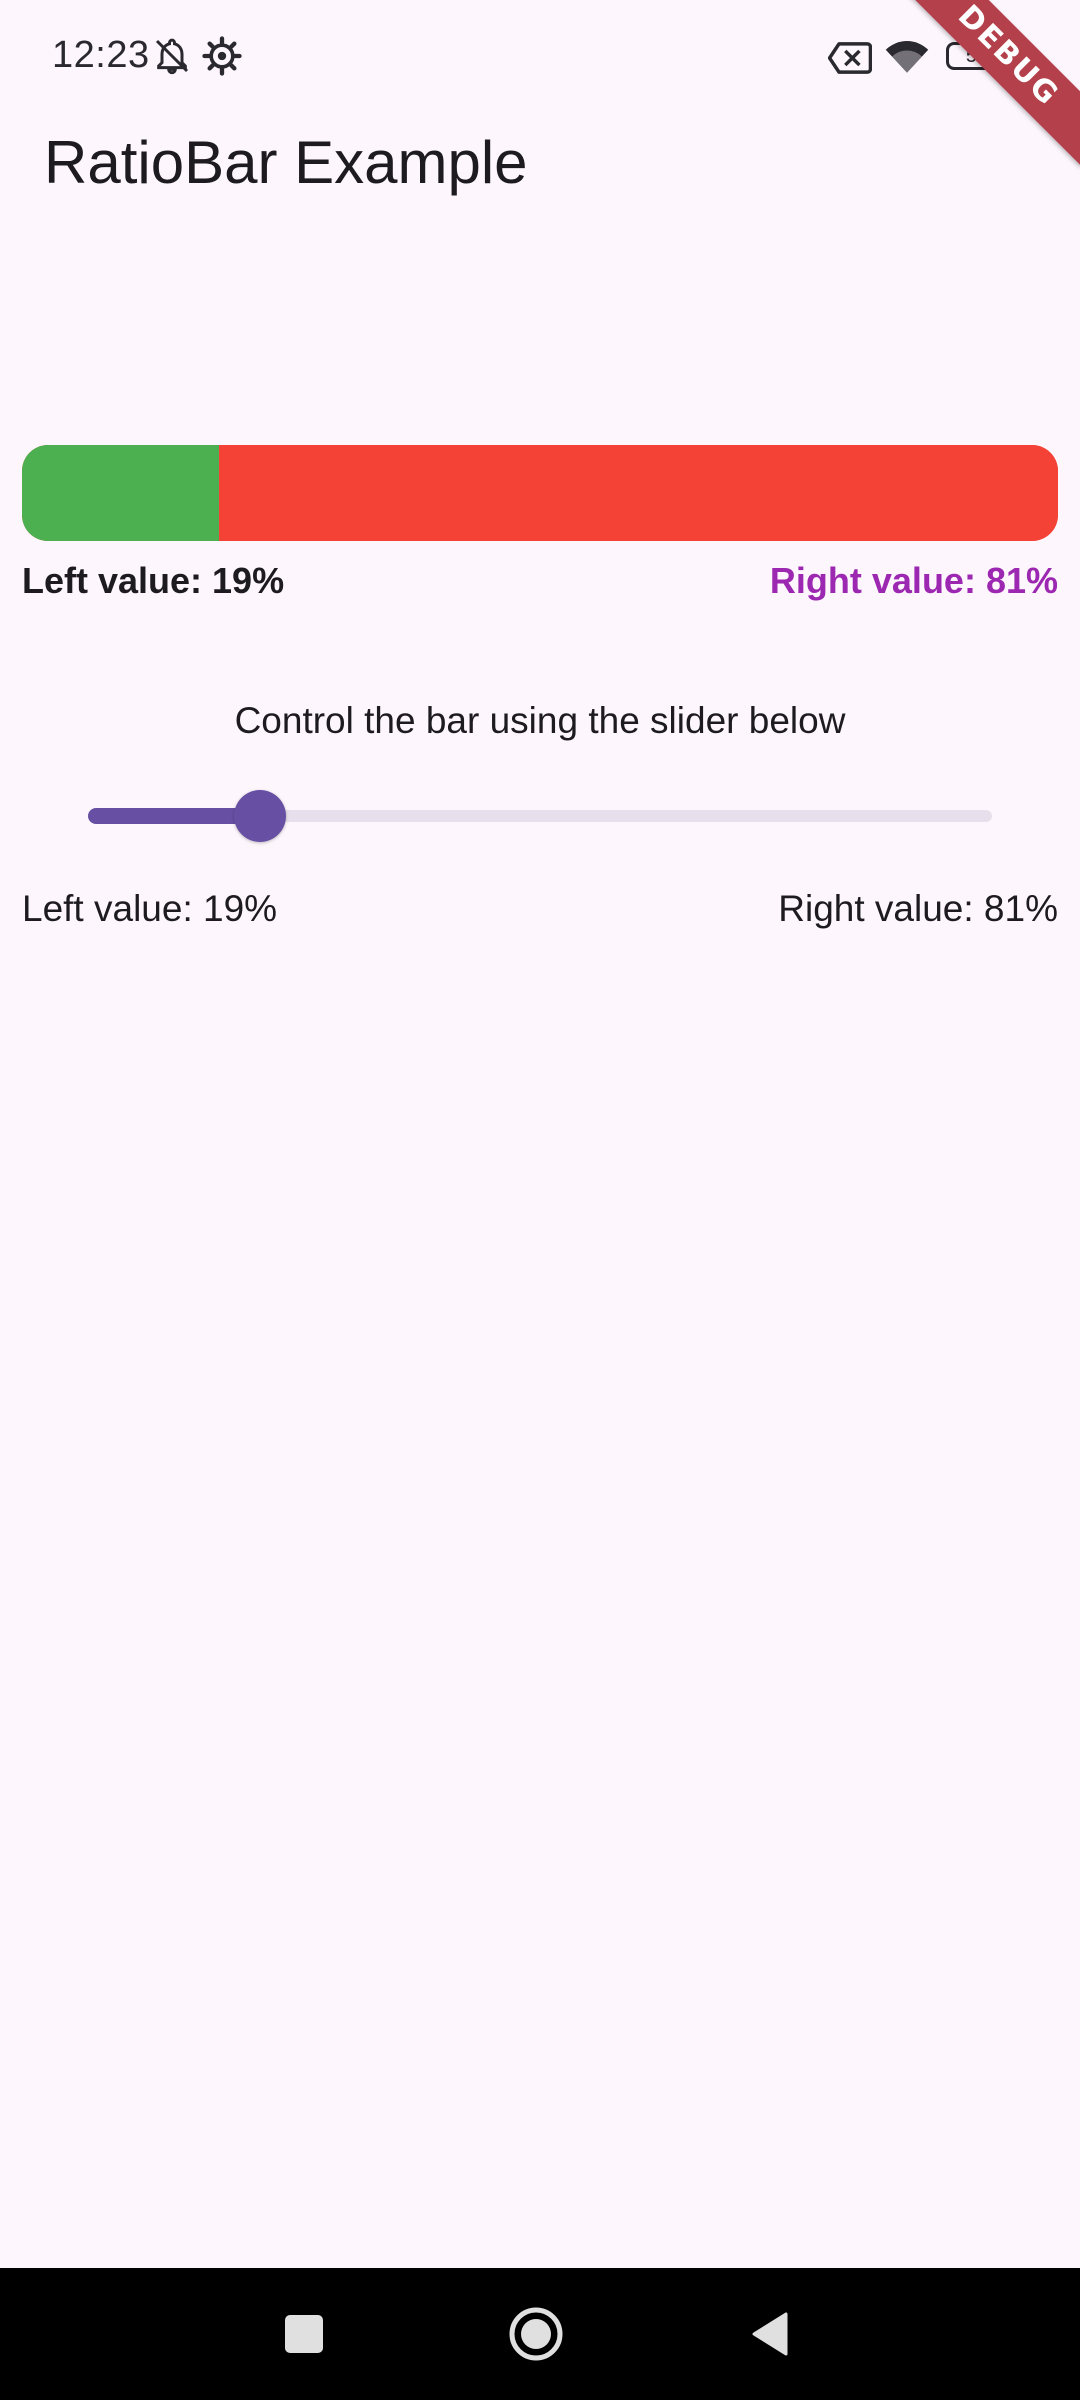 The height and width of the screenshot is (2400, 1080). Describe the element at coordinates (907, 57) in the screenshot. I see `wifi-icon` at that location.